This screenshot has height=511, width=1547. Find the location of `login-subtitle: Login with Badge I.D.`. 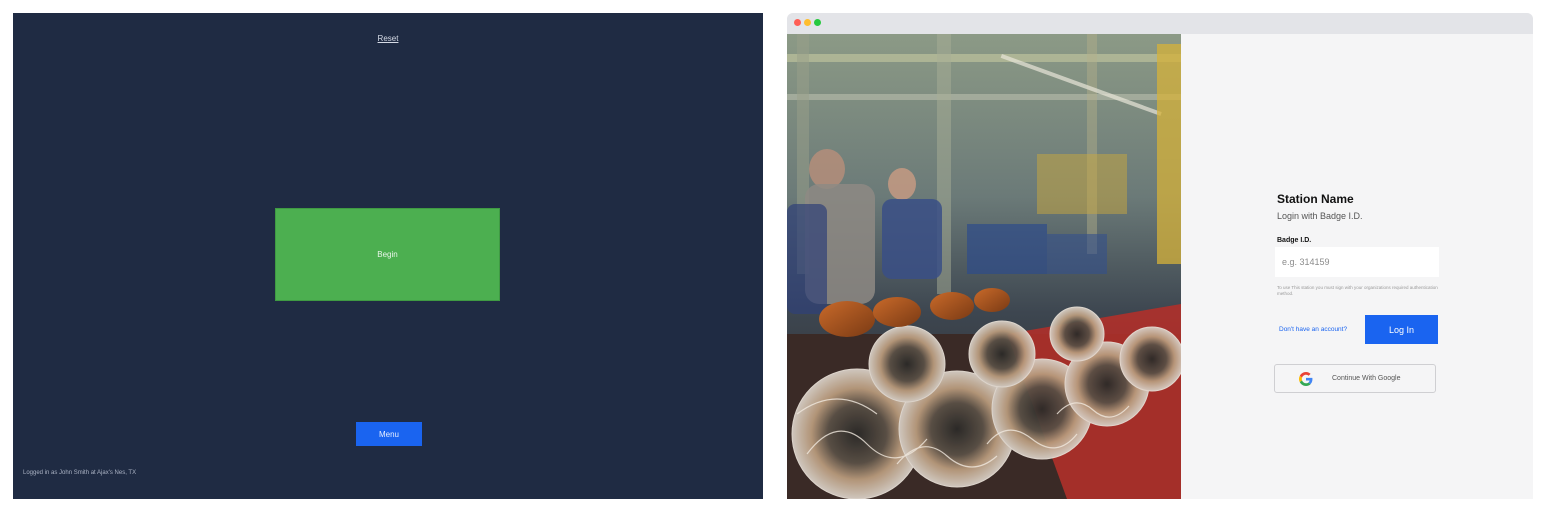

login-subtitle: Login with Badge I.D. is located at coordinates (1320, 216).